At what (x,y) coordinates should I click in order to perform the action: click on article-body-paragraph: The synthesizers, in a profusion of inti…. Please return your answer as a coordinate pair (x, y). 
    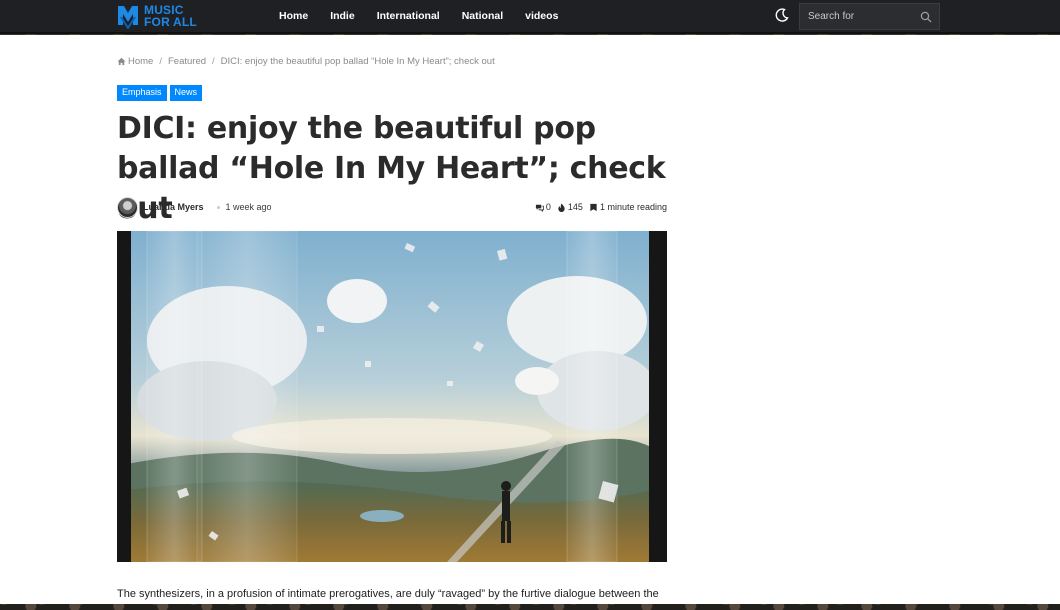
    Looking at the image, I should click on (388, 594).